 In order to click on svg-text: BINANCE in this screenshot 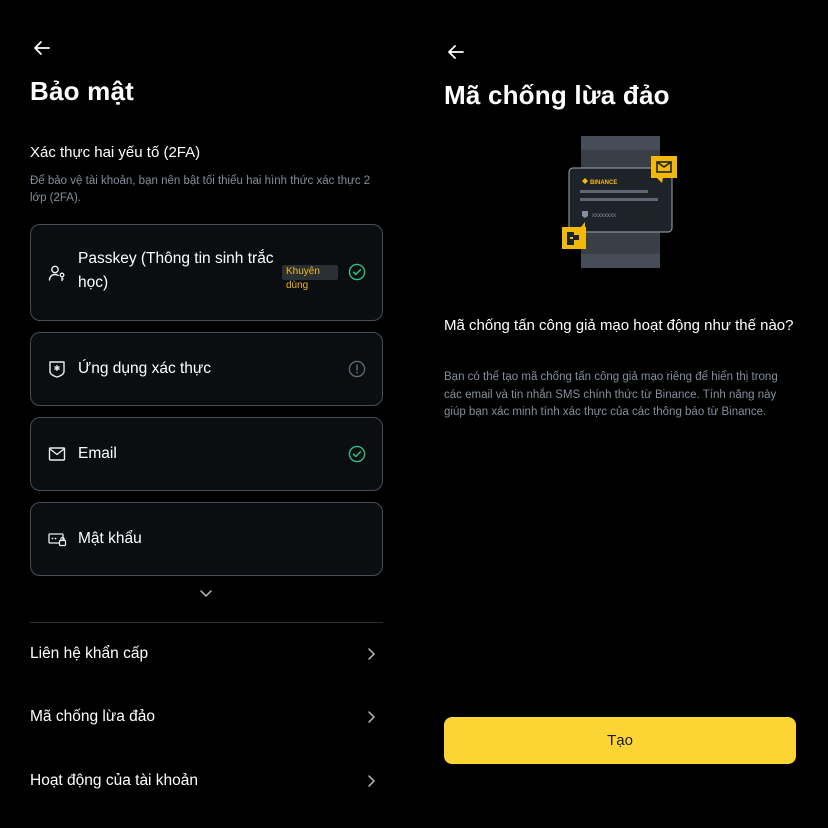, I will do `click(603, 183)`.